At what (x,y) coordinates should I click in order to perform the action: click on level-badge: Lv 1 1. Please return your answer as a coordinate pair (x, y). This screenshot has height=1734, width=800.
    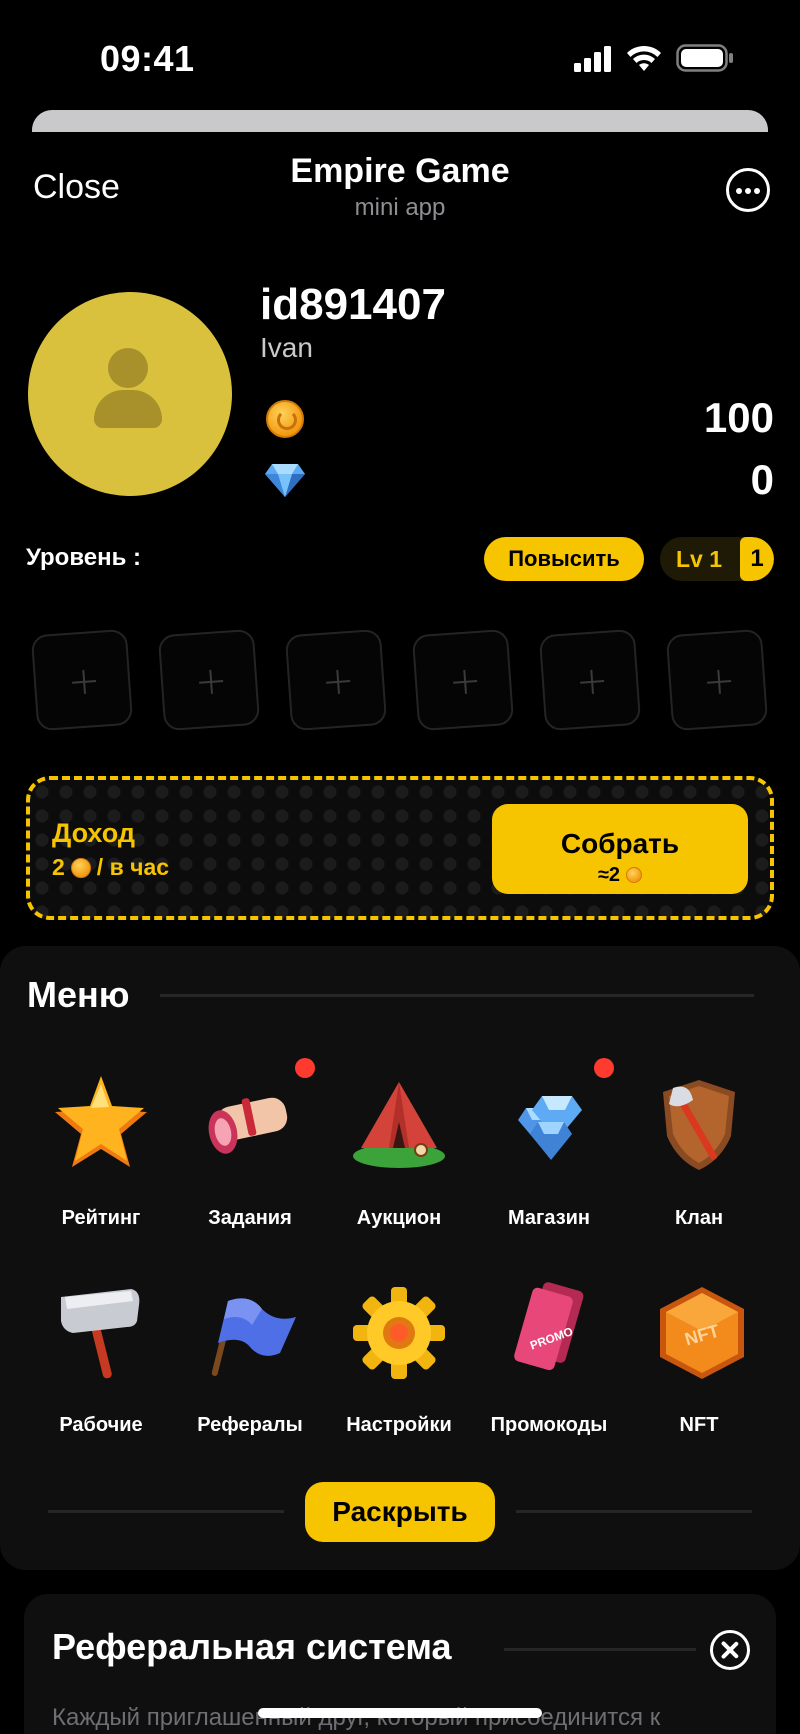
    Looking at the image, I should click on (717, 559).